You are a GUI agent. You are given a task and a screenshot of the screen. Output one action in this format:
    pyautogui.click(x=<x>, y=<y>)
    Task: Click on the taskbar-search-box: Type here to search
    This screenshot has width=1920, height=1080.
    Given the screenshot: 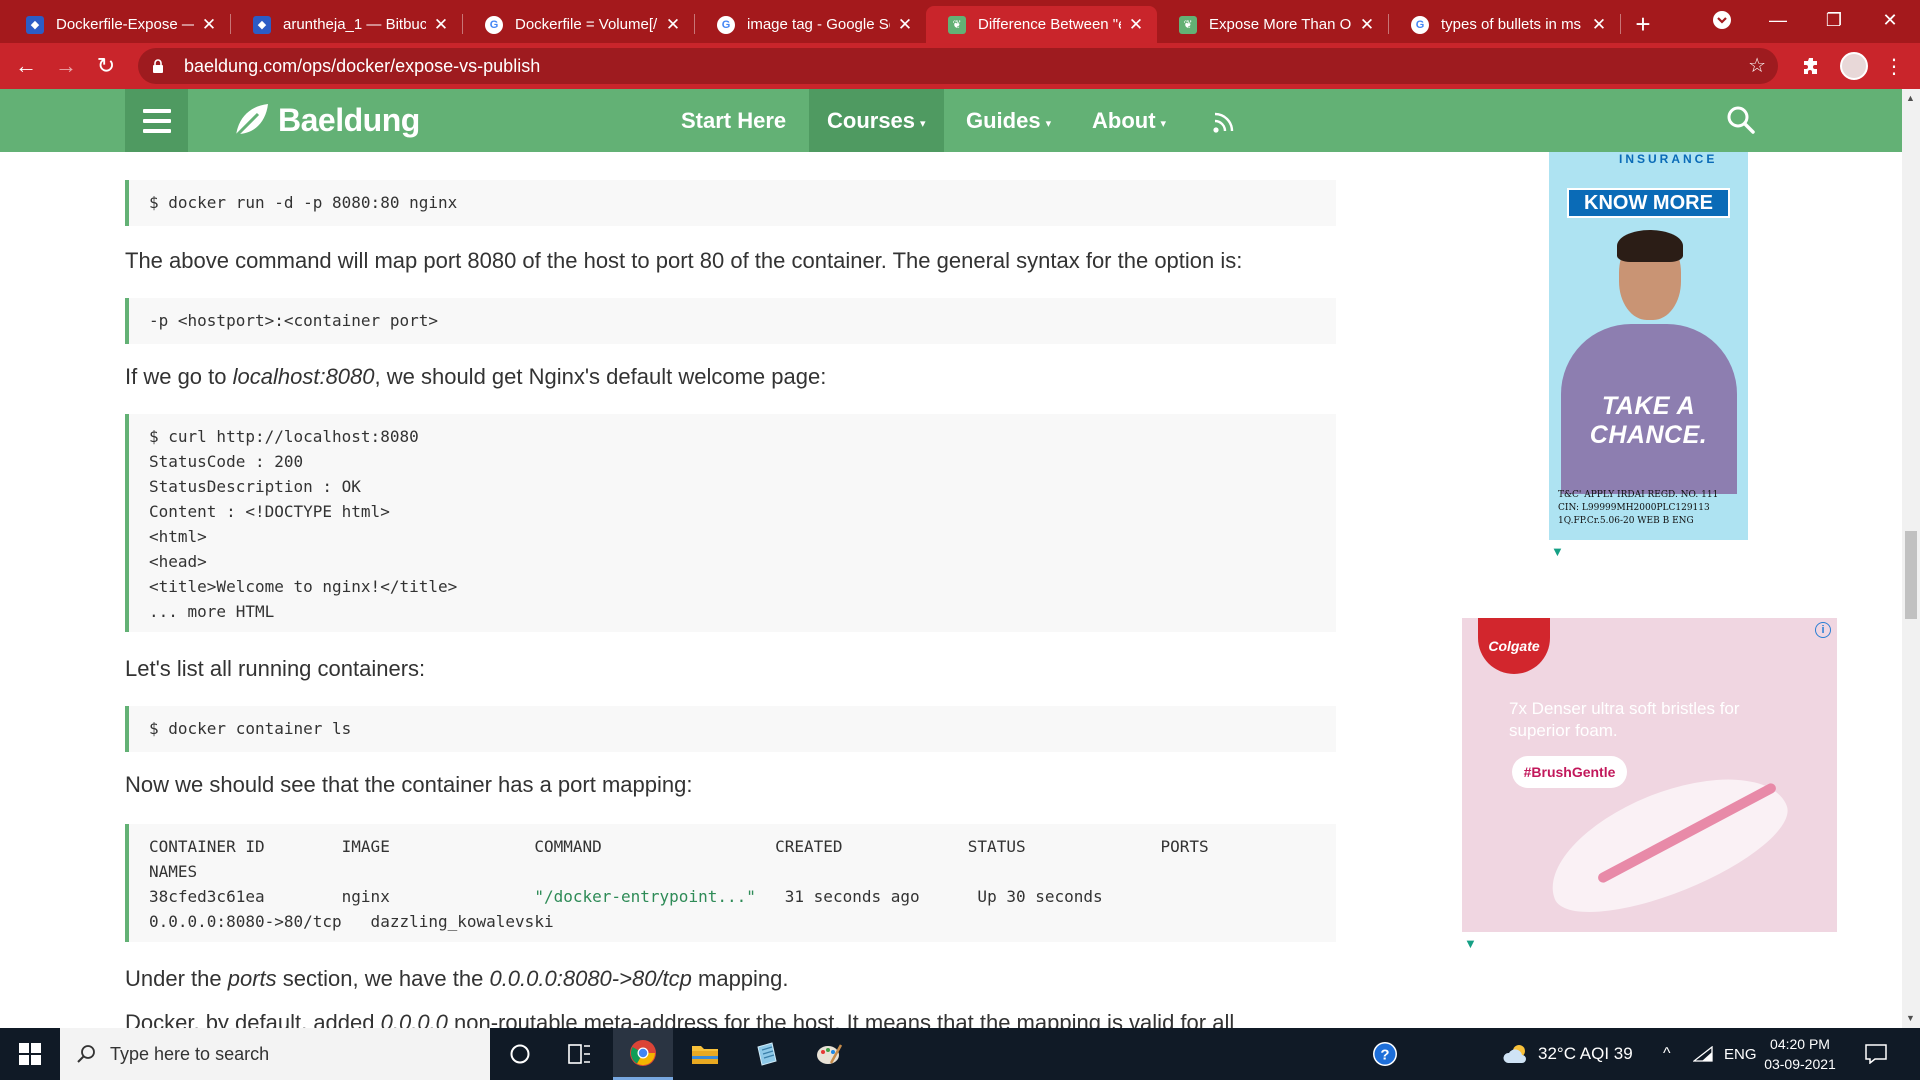 What is the action you would take?
    pyautogui.click(x=275, y=1054)
    